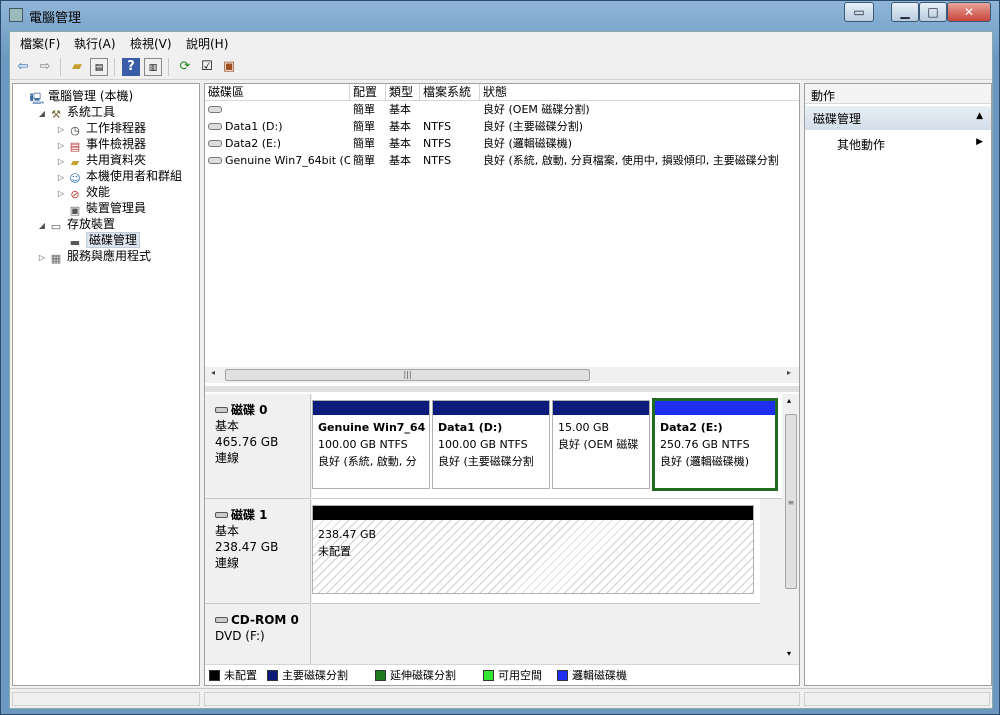  I want to click on partition-block-unallocated: 238.47 GB 未配置, so click(533, 549).